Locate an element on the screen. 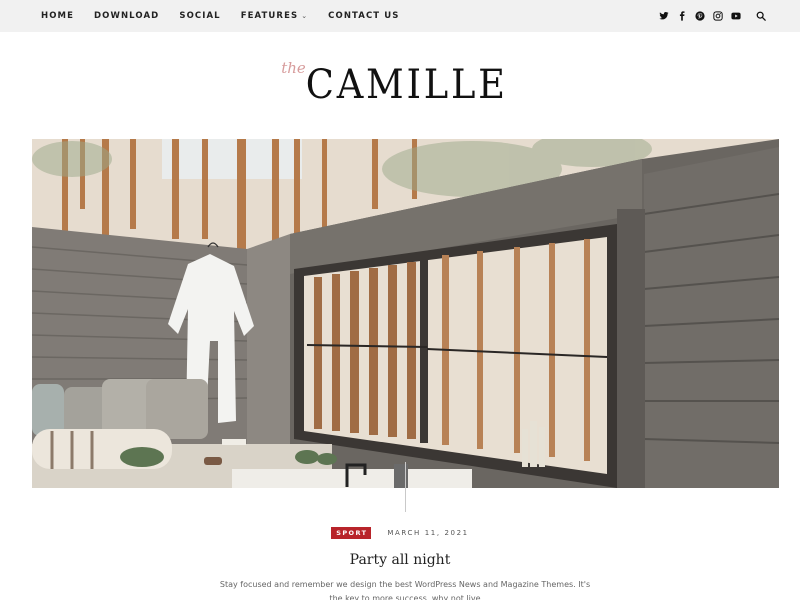 This screenshot has height=600, width=800. instagram-icon is located at coordinates (717, 16).